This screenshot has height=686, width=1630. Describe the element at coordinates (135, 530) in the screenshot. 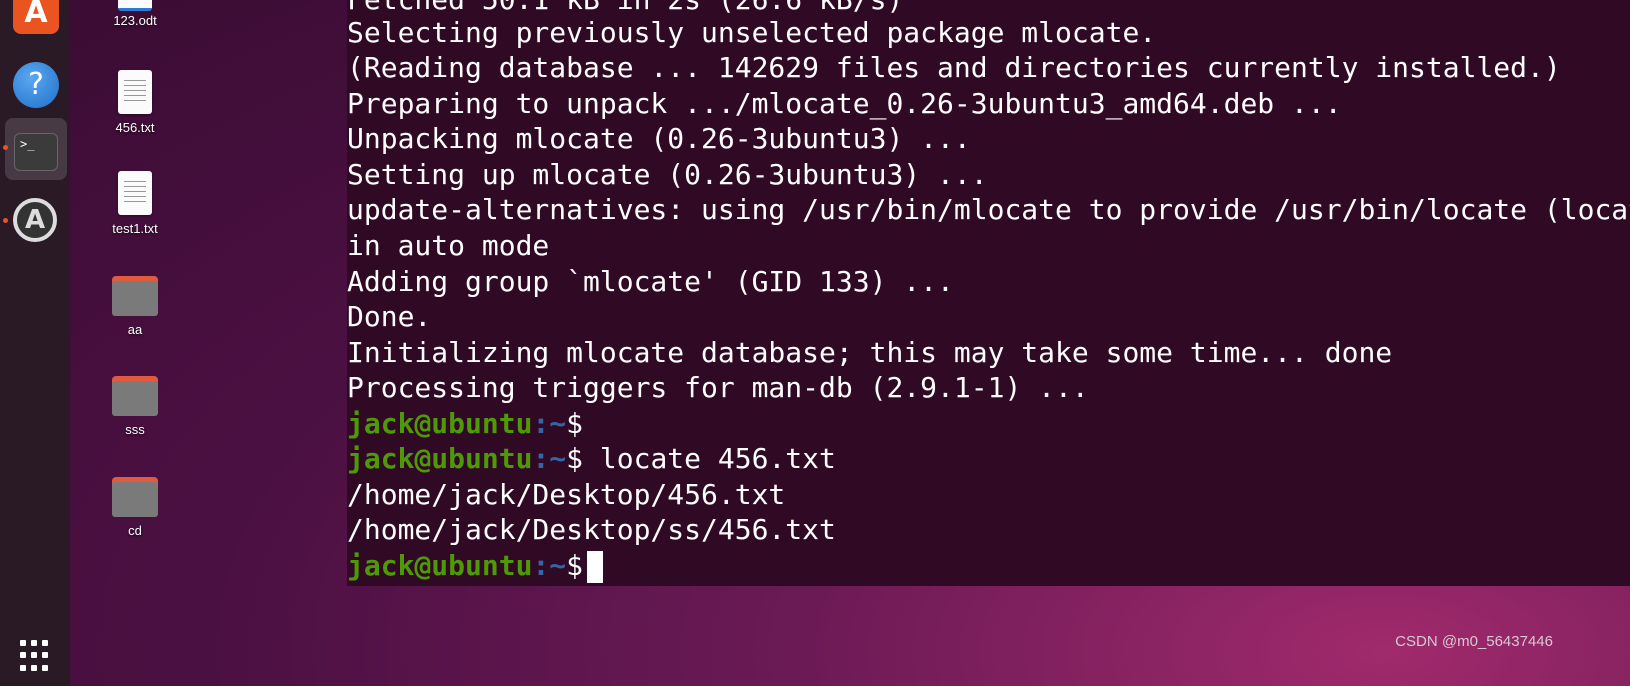

I see `desktop-item-label: cd` at that location.